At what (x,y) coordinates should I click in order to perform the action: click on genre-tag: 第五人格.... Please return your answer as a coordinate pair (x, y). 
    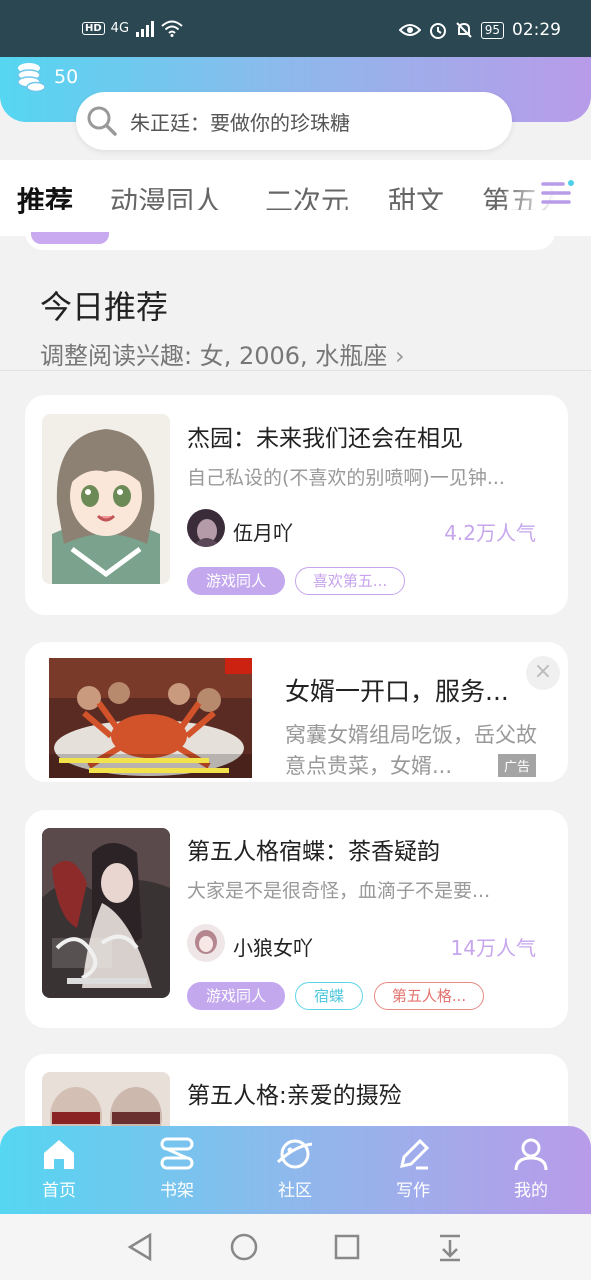
    Looking at the image, I should click on (429, 996).